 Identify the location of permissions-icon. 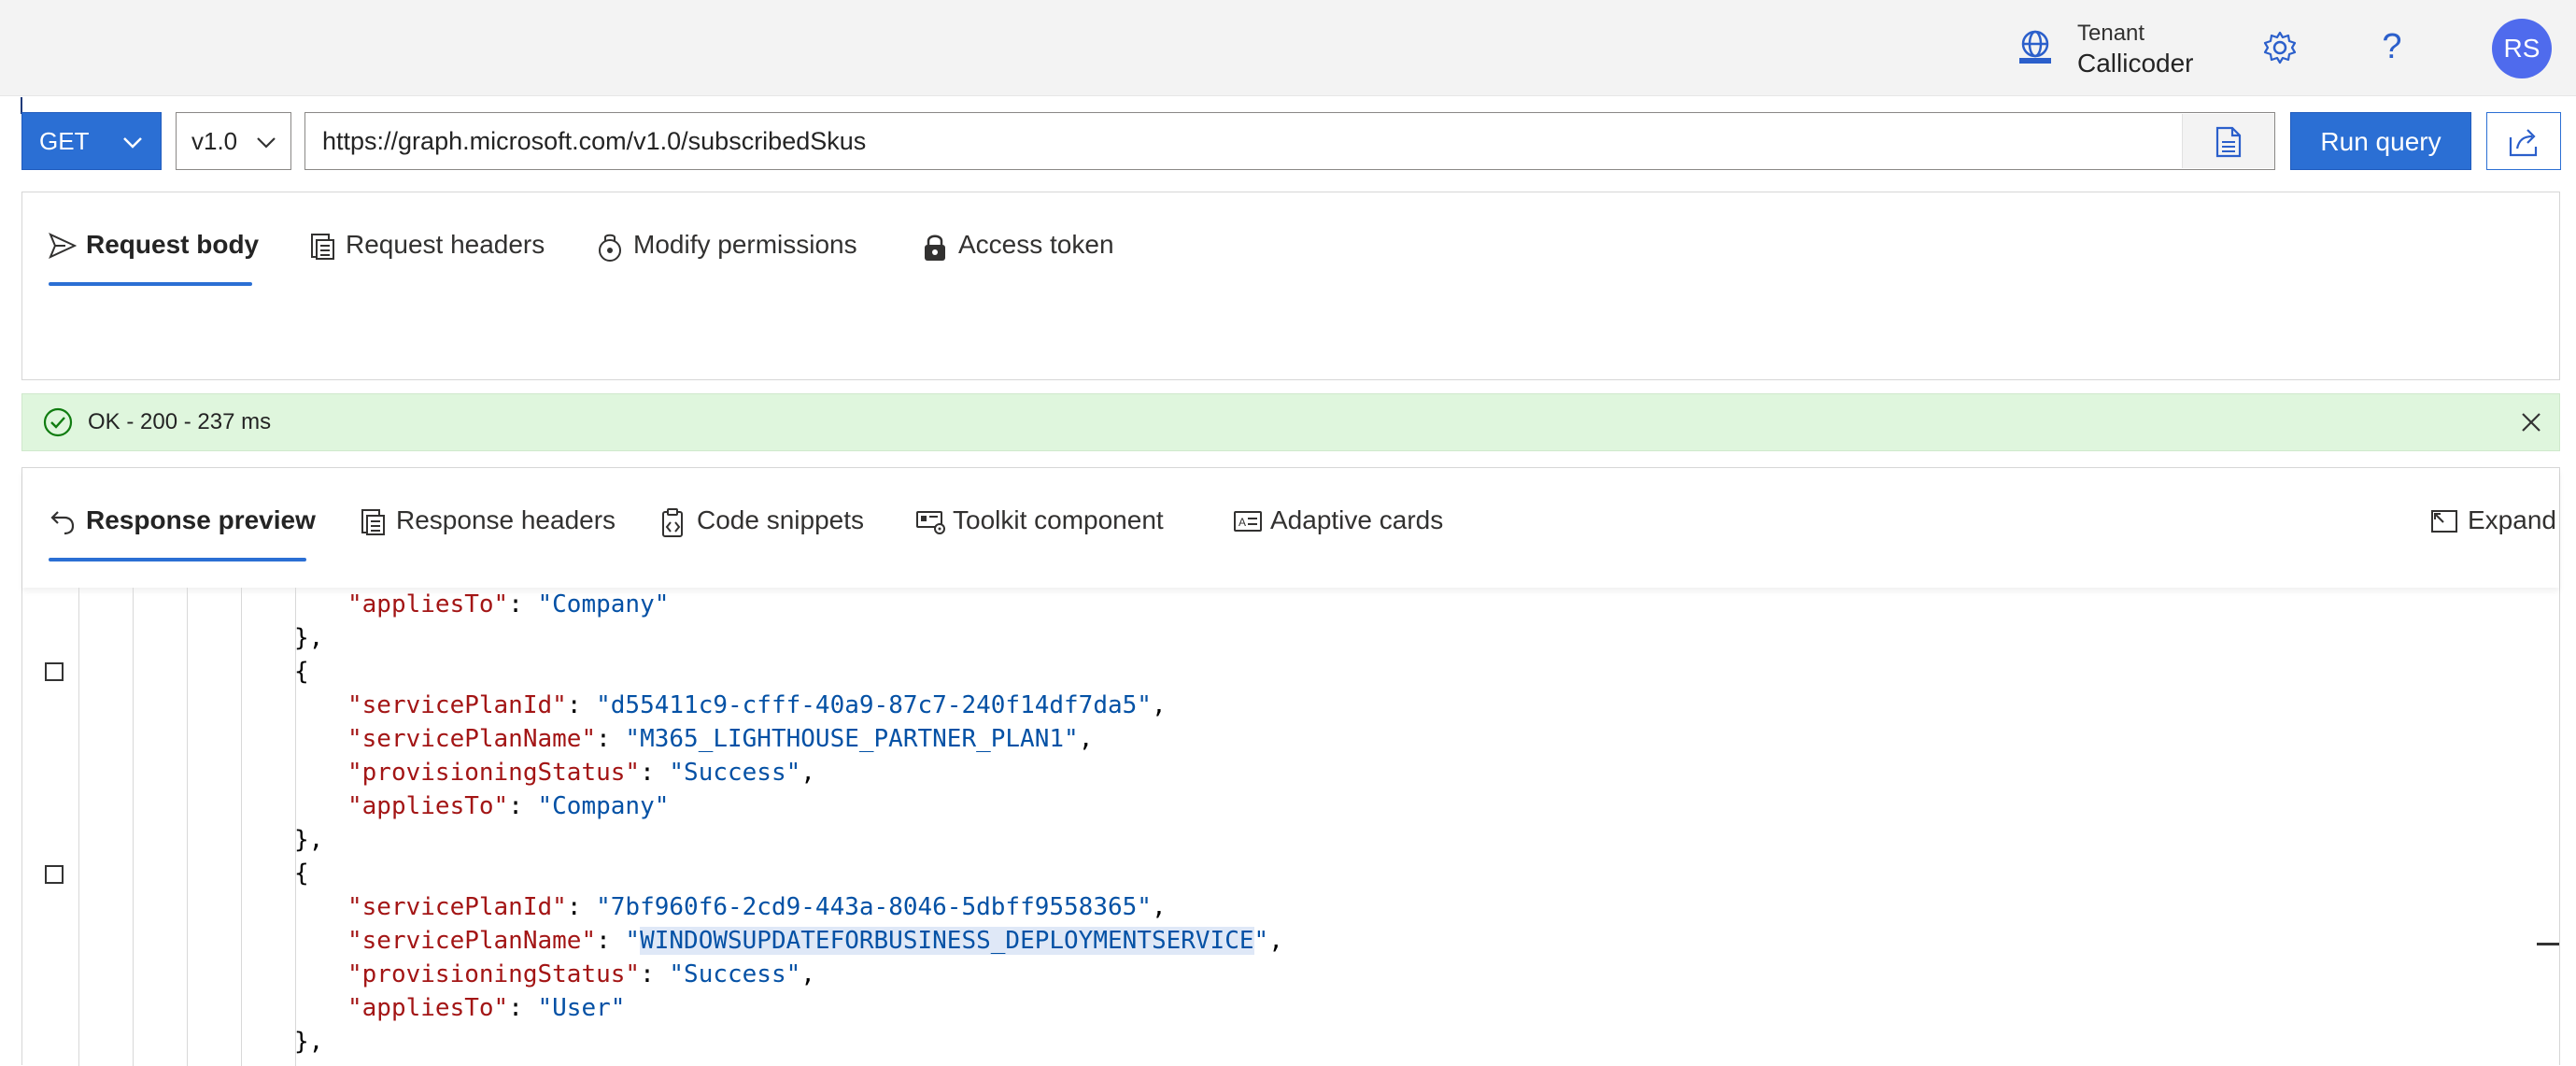
(610, 248).